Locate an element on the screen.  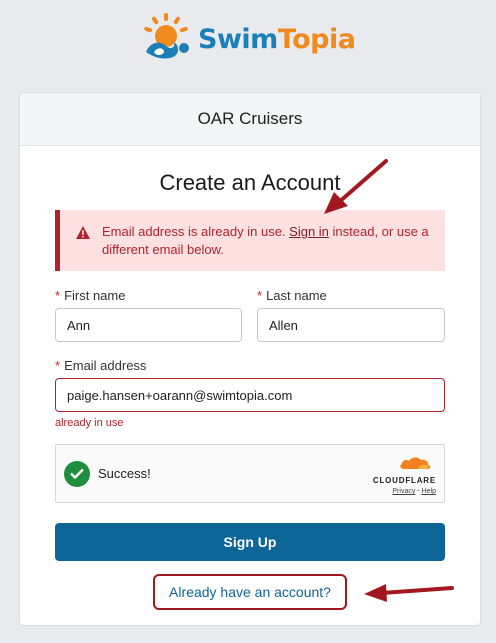
team-name: OAR Cruisers is located at coordinates (250, 118).